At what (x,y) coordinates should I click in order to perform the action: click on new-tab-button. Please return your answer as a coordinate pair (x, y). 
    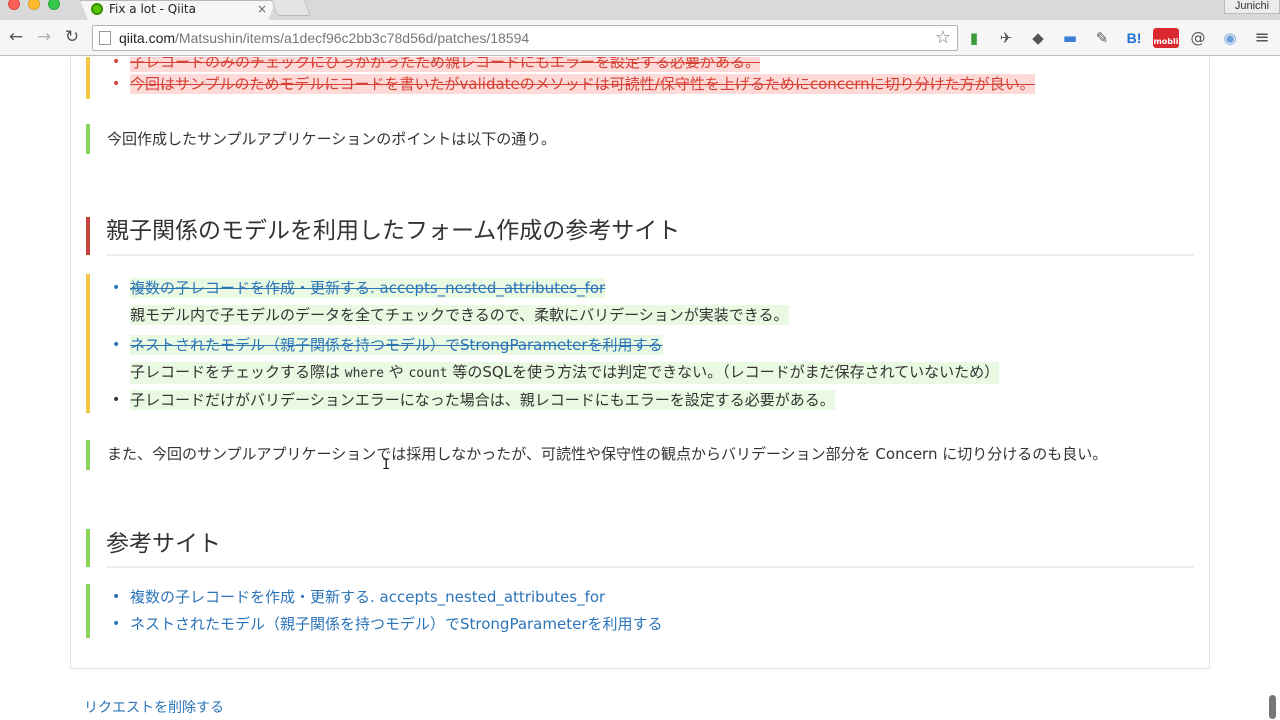
    Looking at the image, I should click on (291, 8).